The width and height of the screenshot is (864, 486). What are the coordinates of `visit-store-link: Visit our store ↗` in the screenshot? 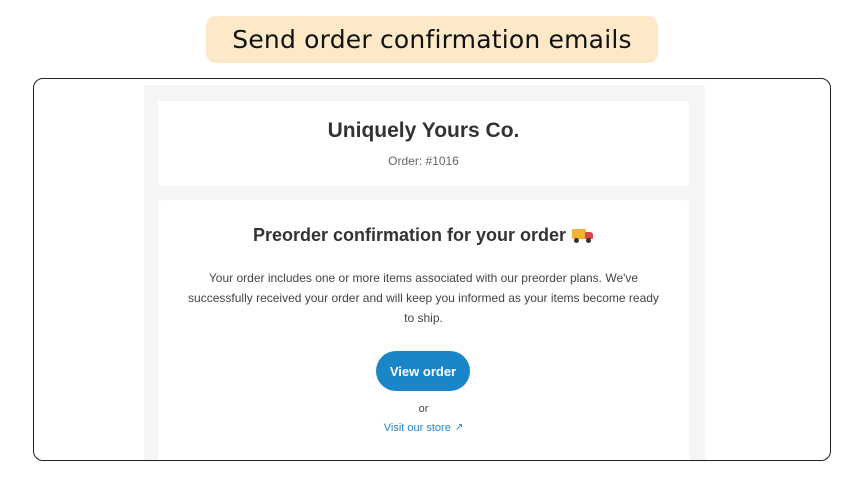 It's located at (423, 428).